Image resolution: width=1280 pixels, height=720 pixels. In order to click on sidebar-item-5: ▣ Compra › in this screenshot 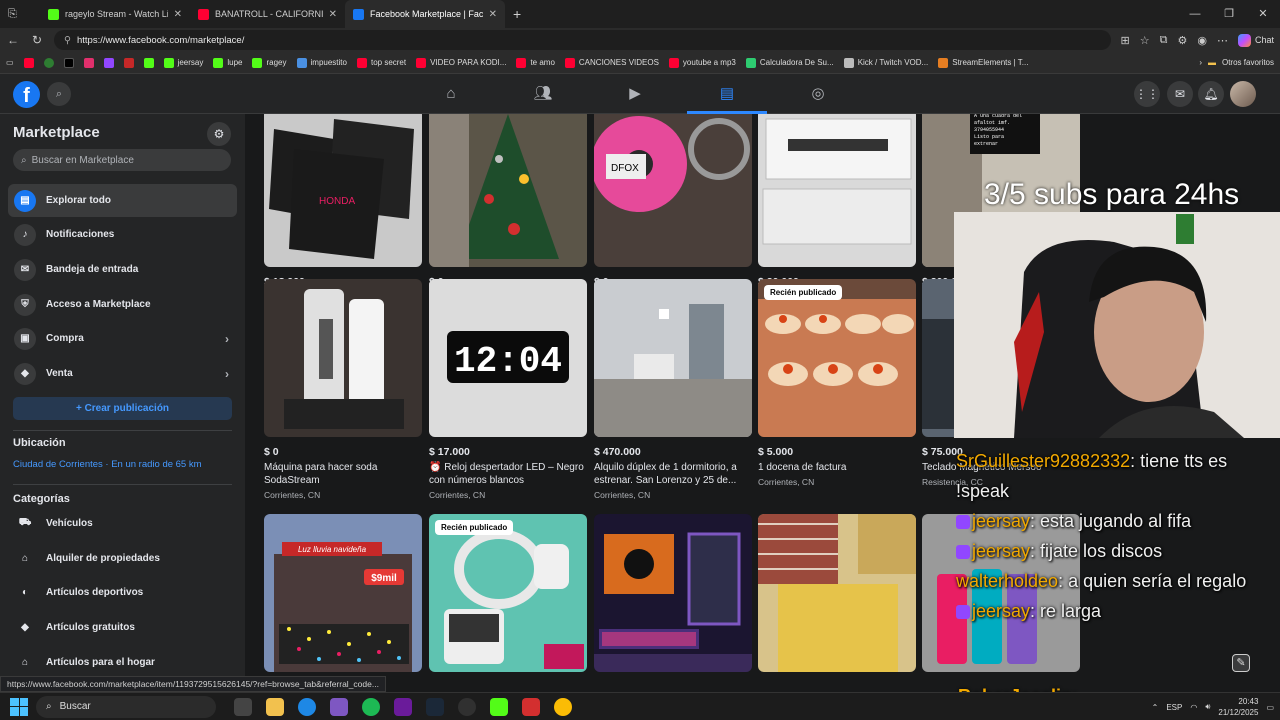, I will do `click(122, 338)`.